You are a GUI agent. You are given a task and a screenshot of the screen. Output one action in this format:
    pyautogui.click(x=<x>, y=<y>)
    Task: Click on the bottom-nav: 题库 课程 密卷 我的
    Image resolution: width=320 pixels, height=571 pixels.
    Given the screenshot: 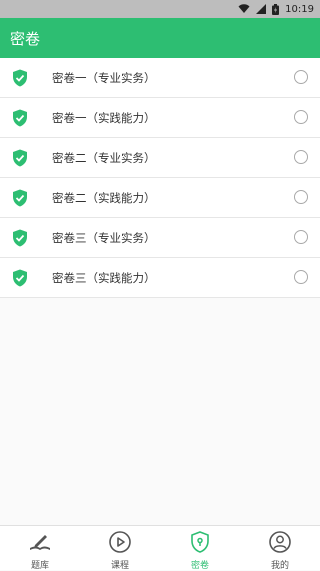 What is the action you would take?
    pyautogui.click(x=160, y=548)
    